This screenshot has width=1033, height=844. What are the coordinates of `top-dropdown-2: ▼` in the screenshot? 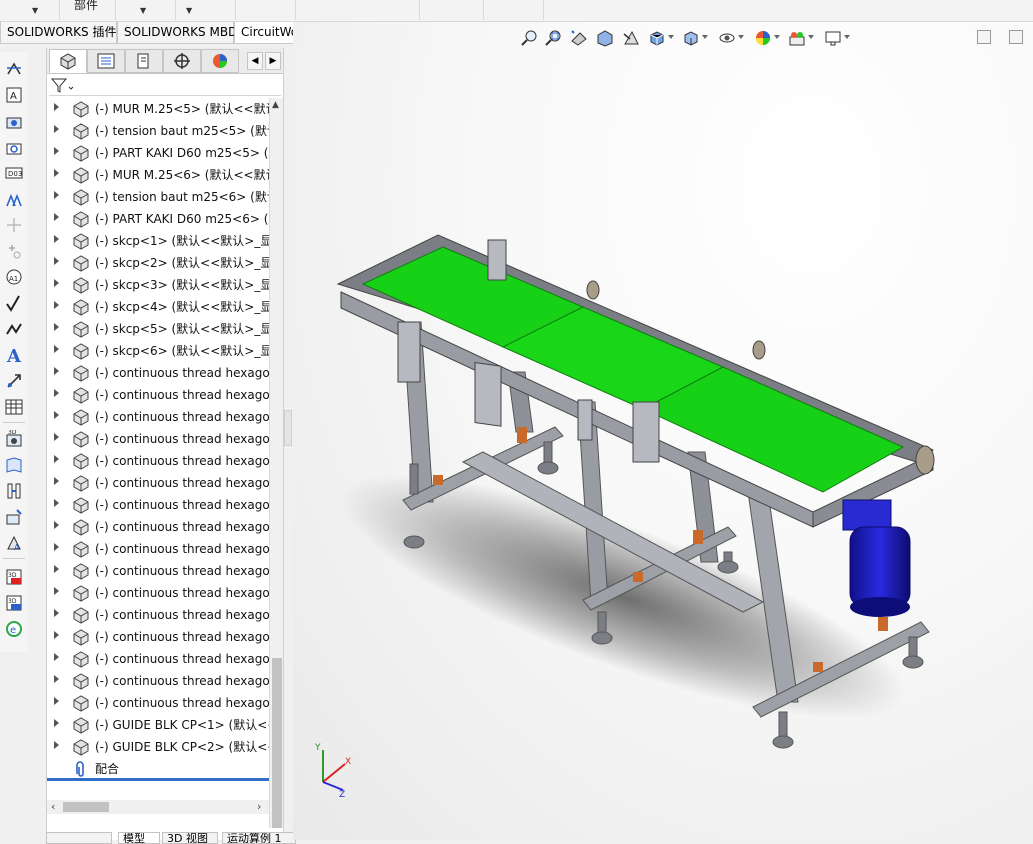 It's located at (146, 10).